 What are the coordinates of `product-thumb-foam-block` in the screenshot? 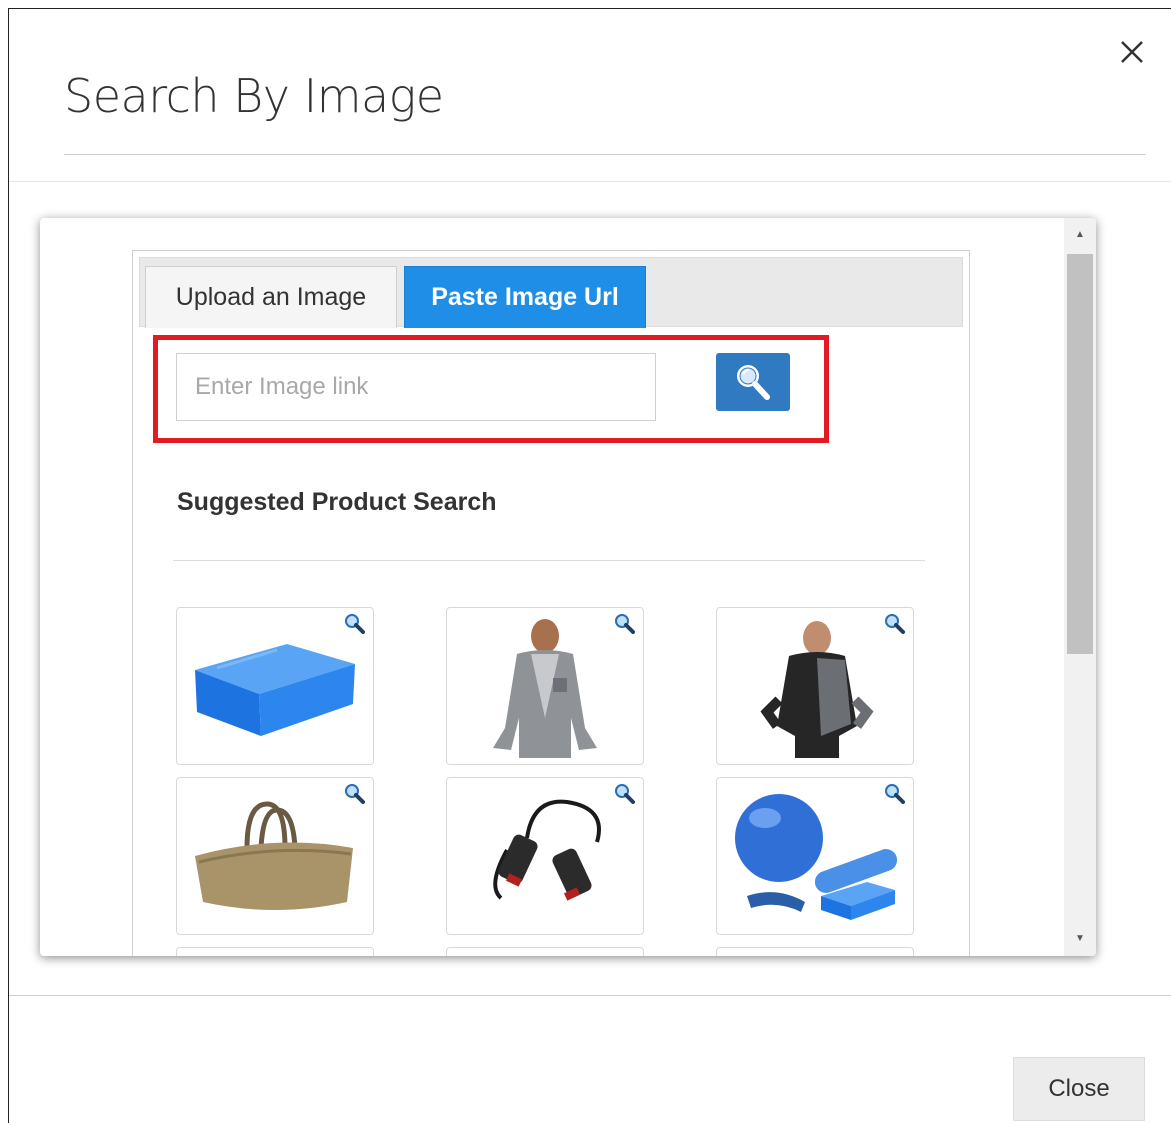 It's located at (275, 686).